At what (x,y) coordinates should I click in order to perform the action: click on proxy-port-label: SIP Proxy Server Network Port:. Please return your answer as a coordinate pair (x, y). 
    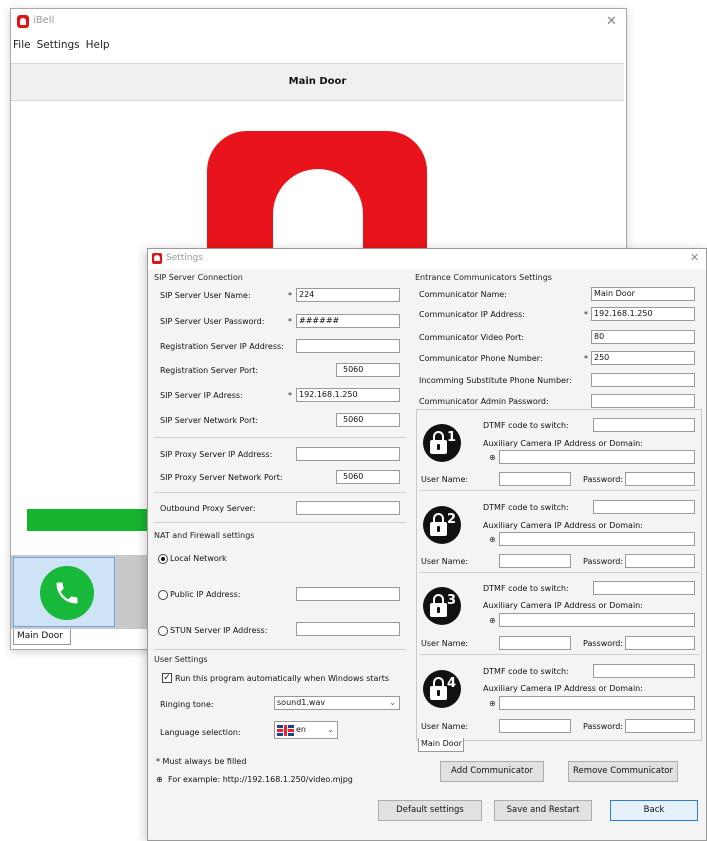
    Looking at the image, I should click on (221, 477).